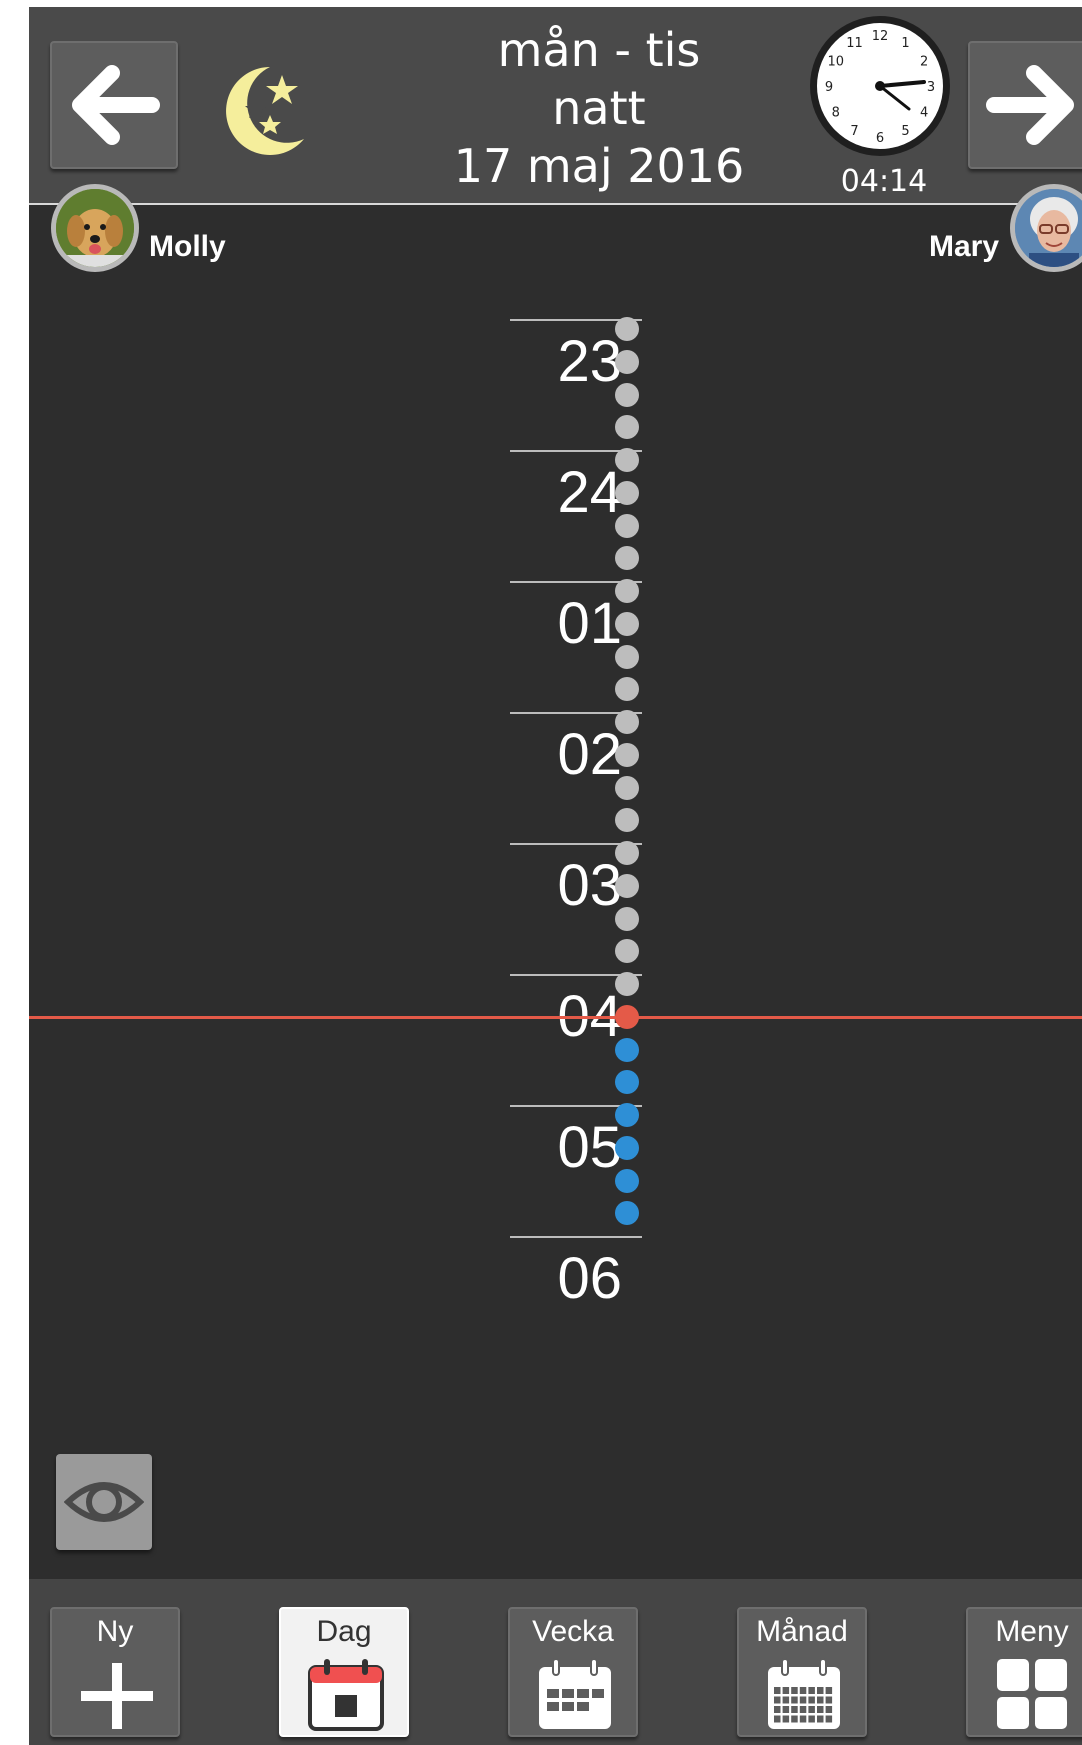  Describe the element at coordinates (346, 1695) in the screenshot. I see `day-calendar-icon` at that location.